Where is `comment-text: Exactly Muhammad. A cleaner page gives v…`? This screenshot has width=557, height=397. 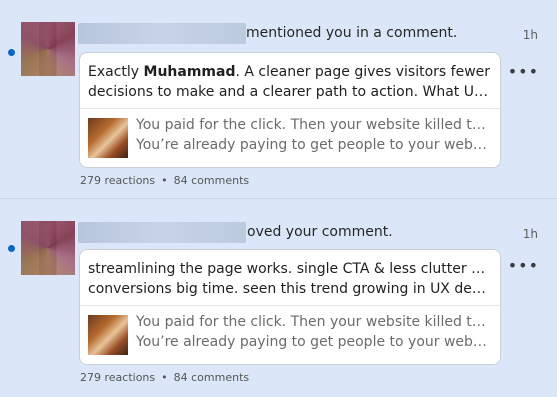 comment-text: Exactly Muhammad. A cleaner page gives v… is located at coordinates (290, 82).